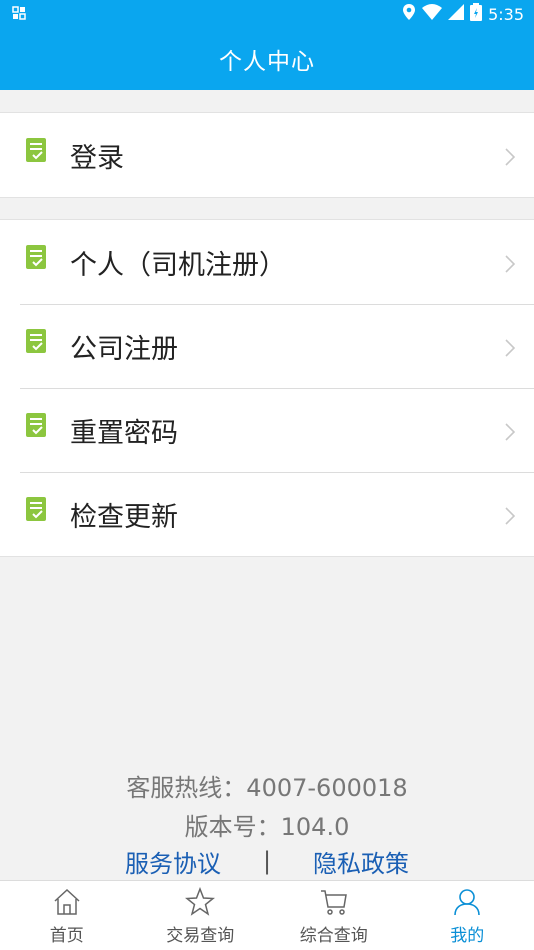 Image resolution: width=534 pixels, height=950 pixels. What do you see at coordinates (66, 936) in the screenshot?
I see `tab-label: 首页` at bounding box center [66, 936].